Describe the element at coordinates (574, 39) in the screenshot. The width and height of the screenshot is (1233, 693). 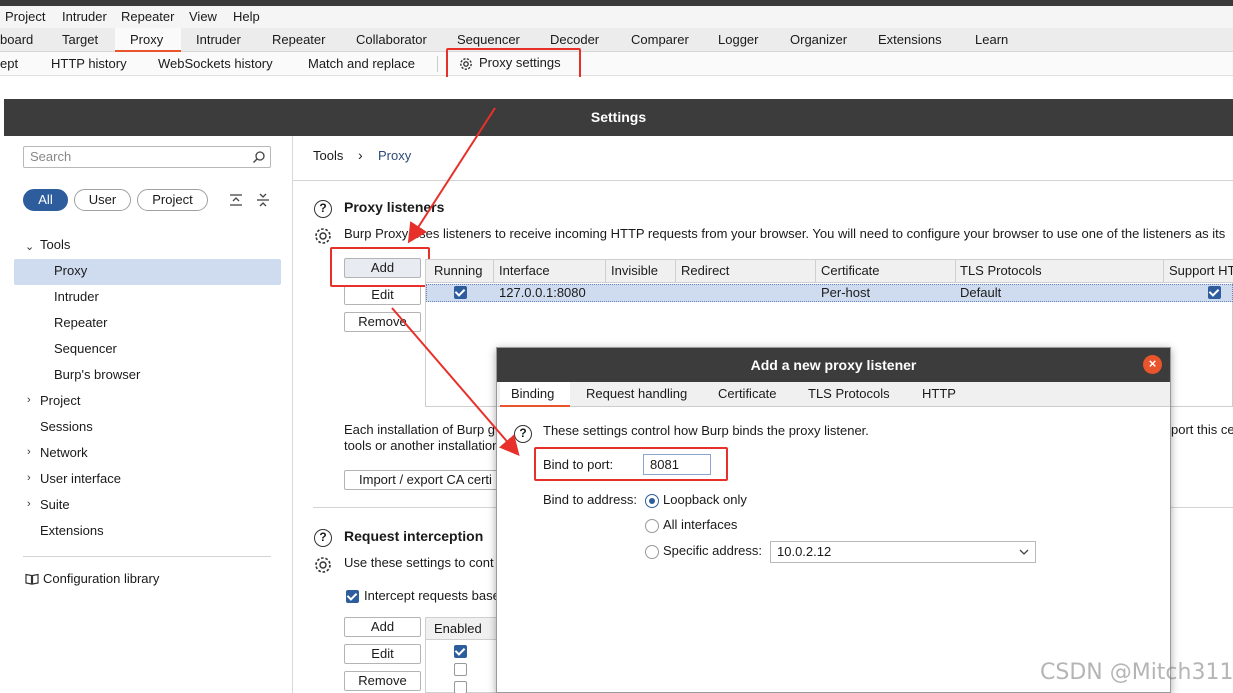
I see `tab-decoder: Decoder` at that location.